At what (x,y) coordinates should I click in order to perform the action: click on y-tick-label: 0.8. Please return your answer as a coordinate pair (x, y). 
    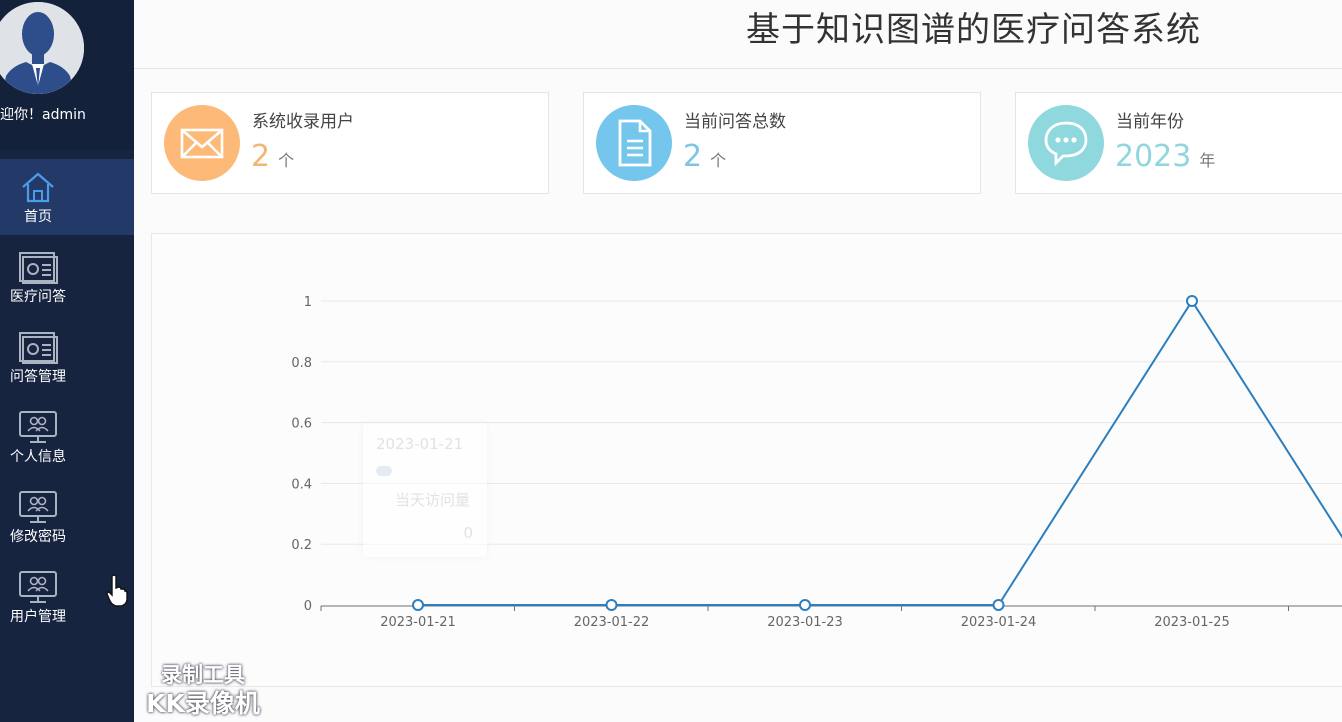
    Looking at the image, I should click on (301, 363).